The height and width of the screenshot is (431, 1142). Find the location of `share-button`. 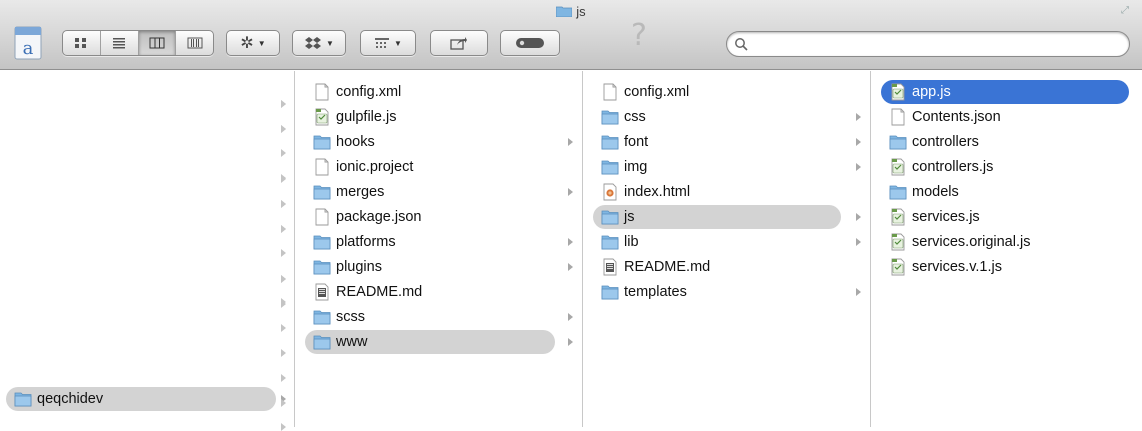

share-button is located at coordinates (459, 43).